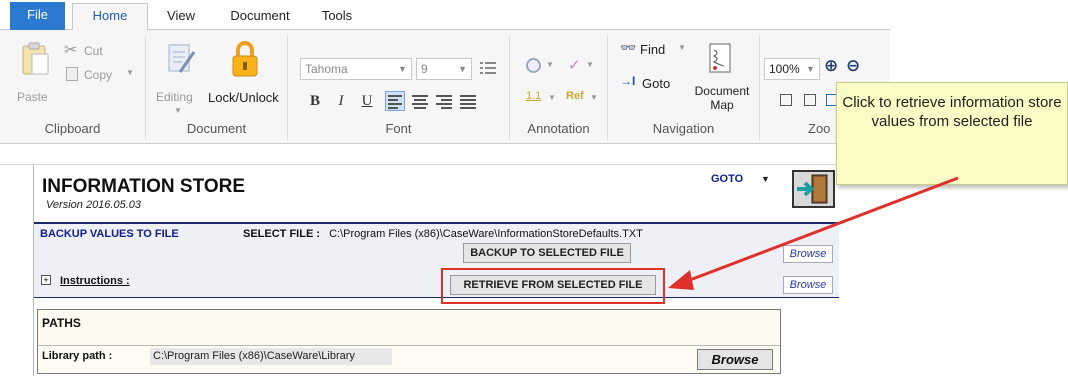 This screenshot has height=376, width=1068. I want to click on fit-page-icon, so click(786, 100).